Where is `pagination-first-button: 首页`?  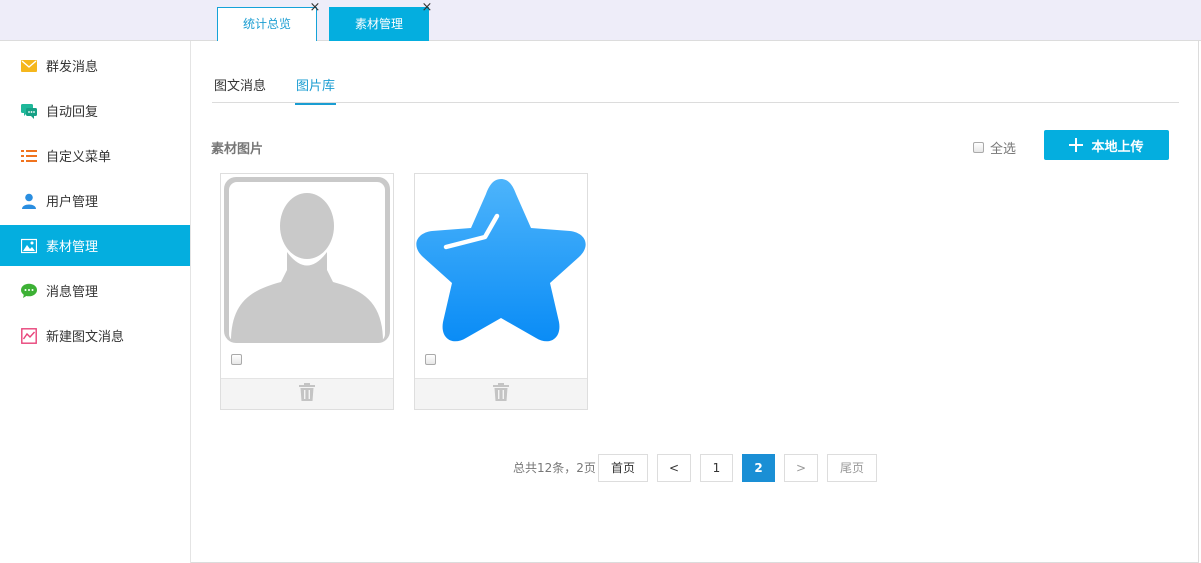 pagination-first-button: 首页 is located at coordinates (623, 468).